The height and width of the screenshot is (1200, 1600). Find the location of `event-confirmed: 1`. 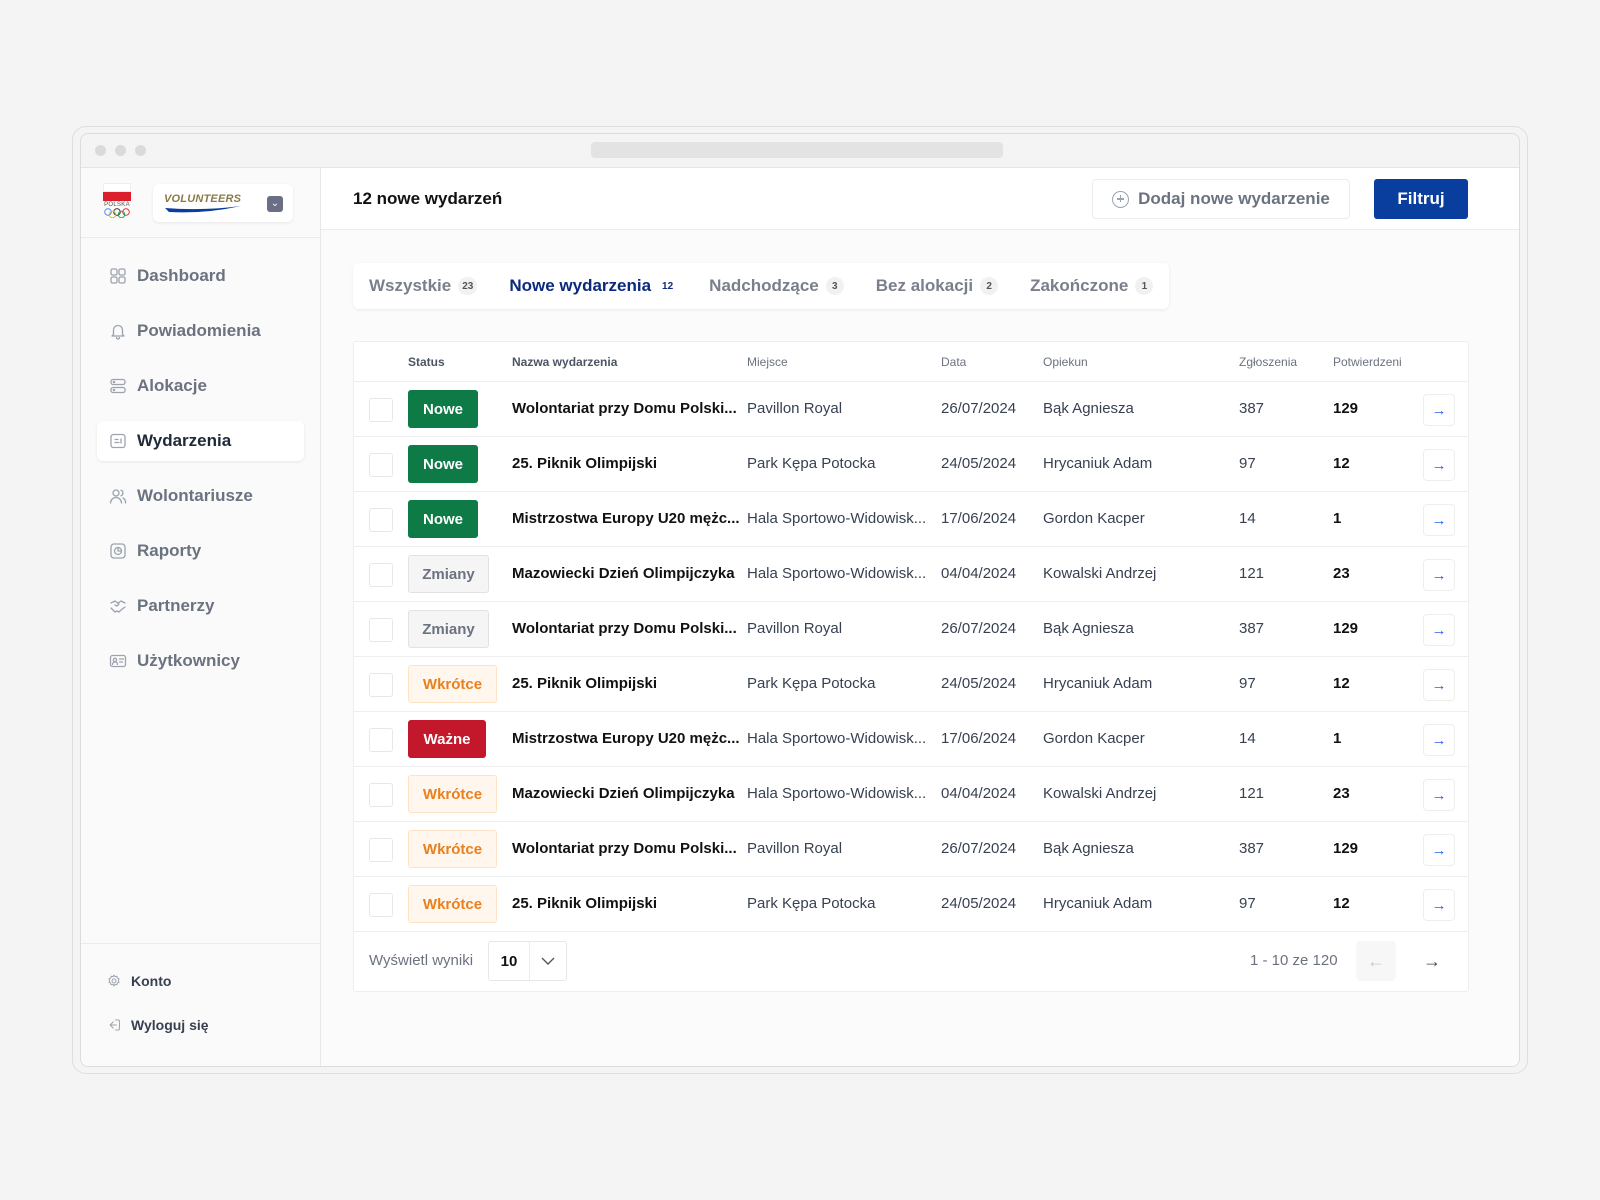

event-confirmed: 1 is located at coordinates (1337, 738).